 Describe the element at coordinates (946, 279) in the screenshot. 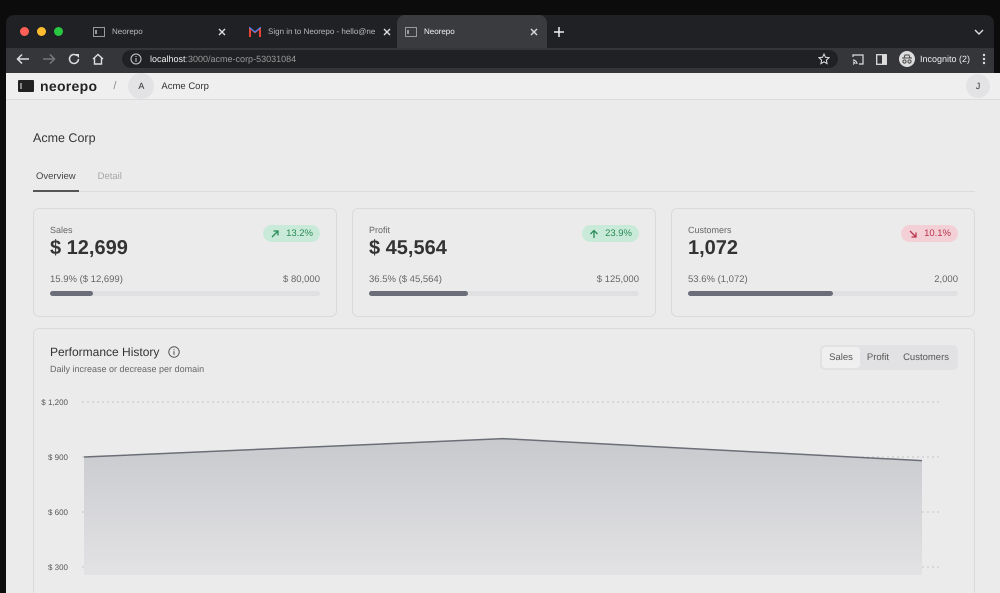

I see `target-value: 2,000` at that location.